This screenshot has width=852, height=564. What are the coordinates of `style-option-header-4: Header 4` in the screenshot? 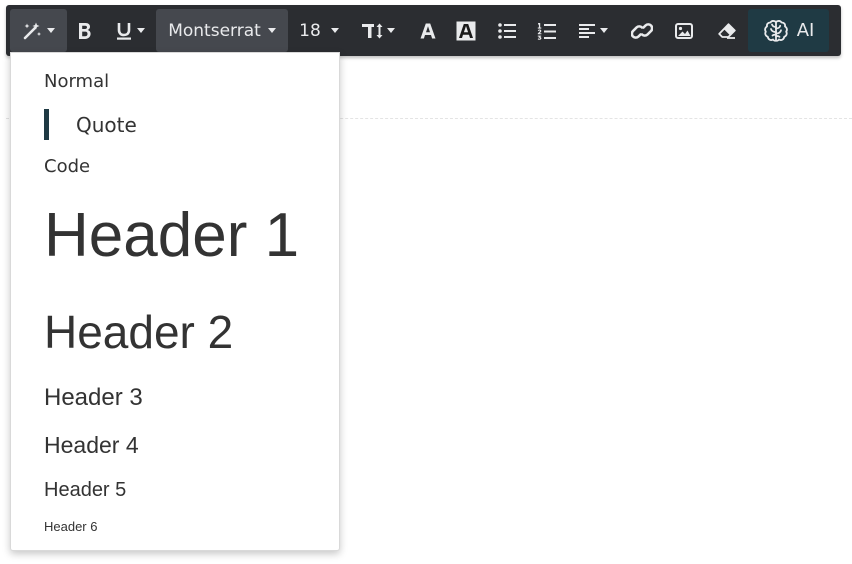 It's located at (91, 445).